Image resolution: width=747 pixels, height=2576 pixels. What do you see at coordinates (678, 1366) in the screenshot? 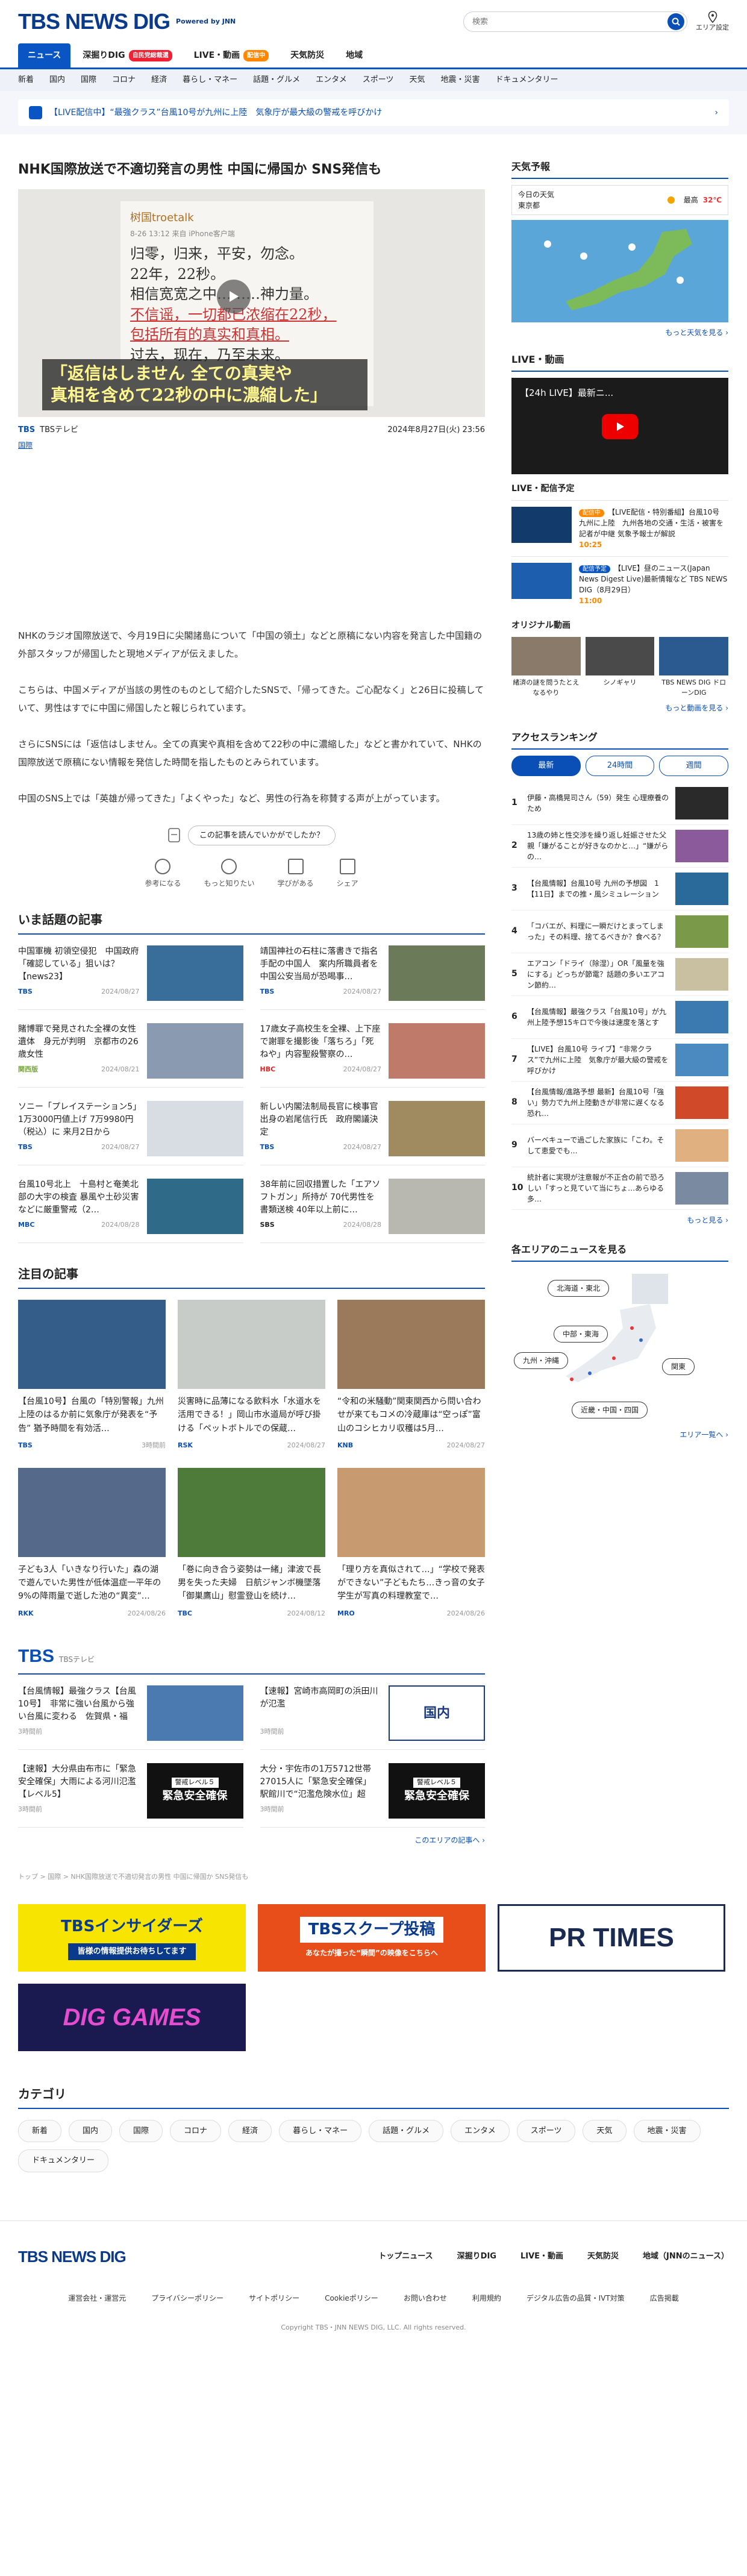
I see `area-kanto: 関東` at bounding box center [678, 1366].